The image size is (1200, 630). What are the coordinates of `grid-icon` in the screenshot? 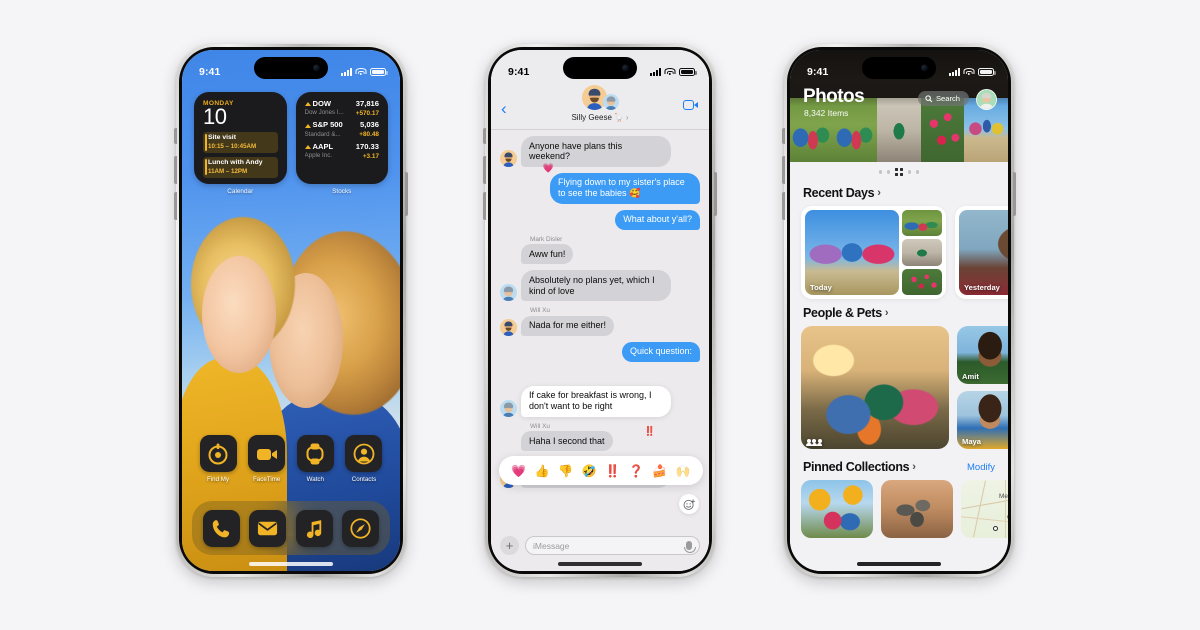 It's located at (899, 172).